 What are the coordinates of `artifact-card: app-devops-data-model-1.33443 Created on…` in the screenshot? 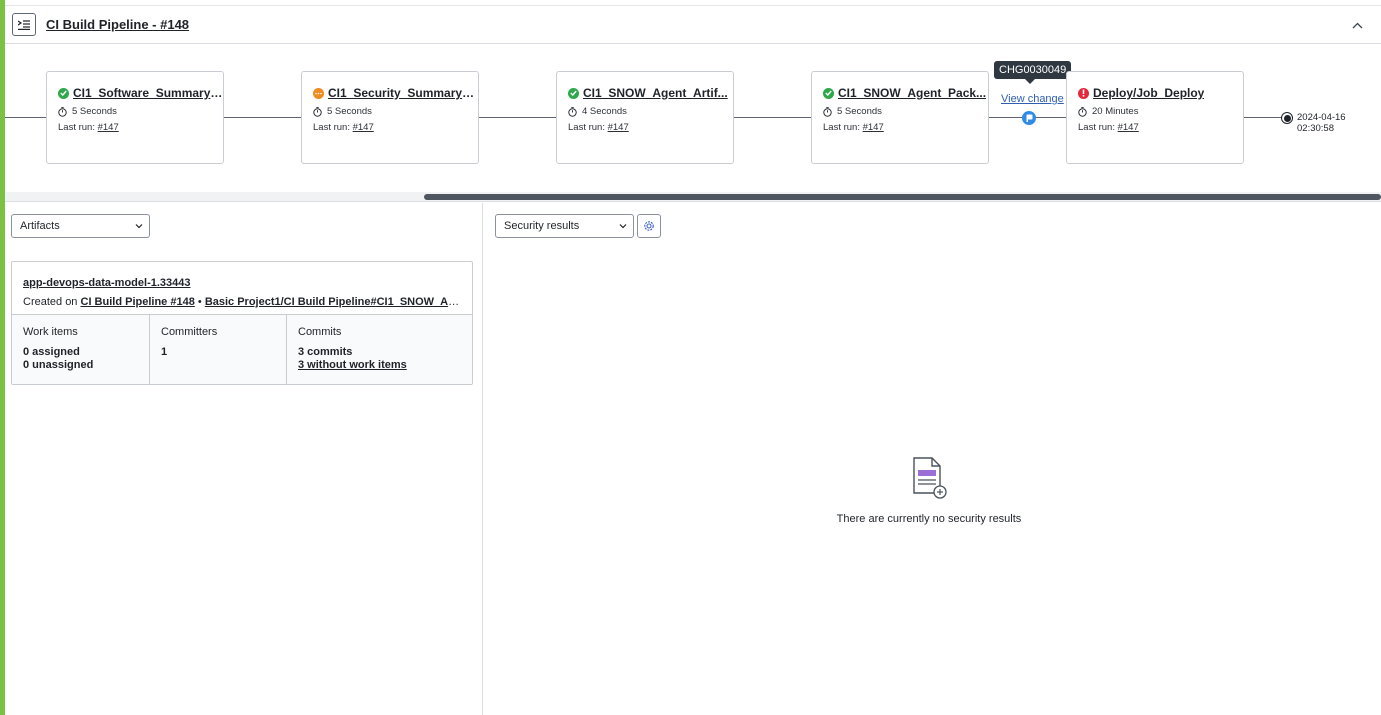 It's located at (242, 323).